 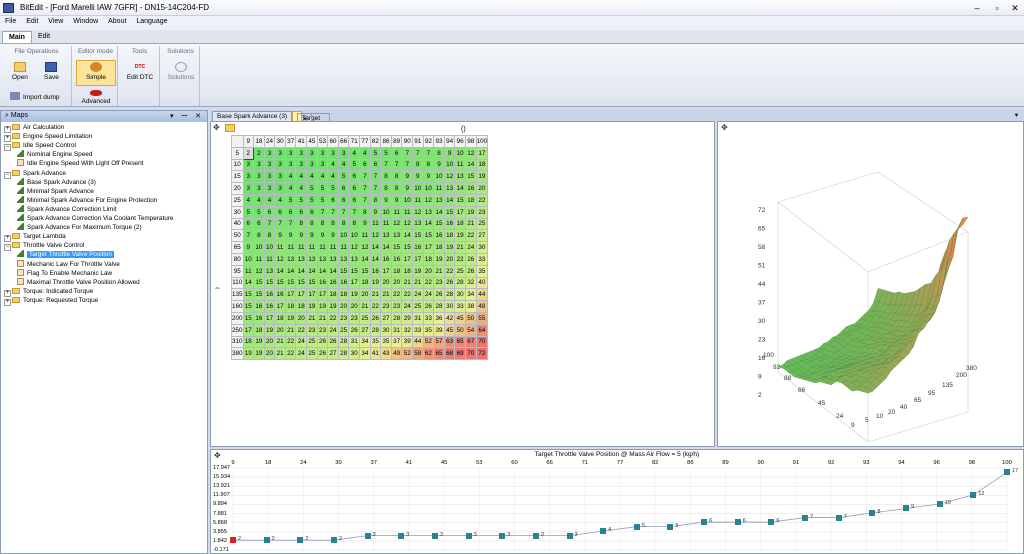 What do you see at coordinates (460, 330) in the screenshot?
I see `grid-cell: 50` at bounding box center [460, 330].